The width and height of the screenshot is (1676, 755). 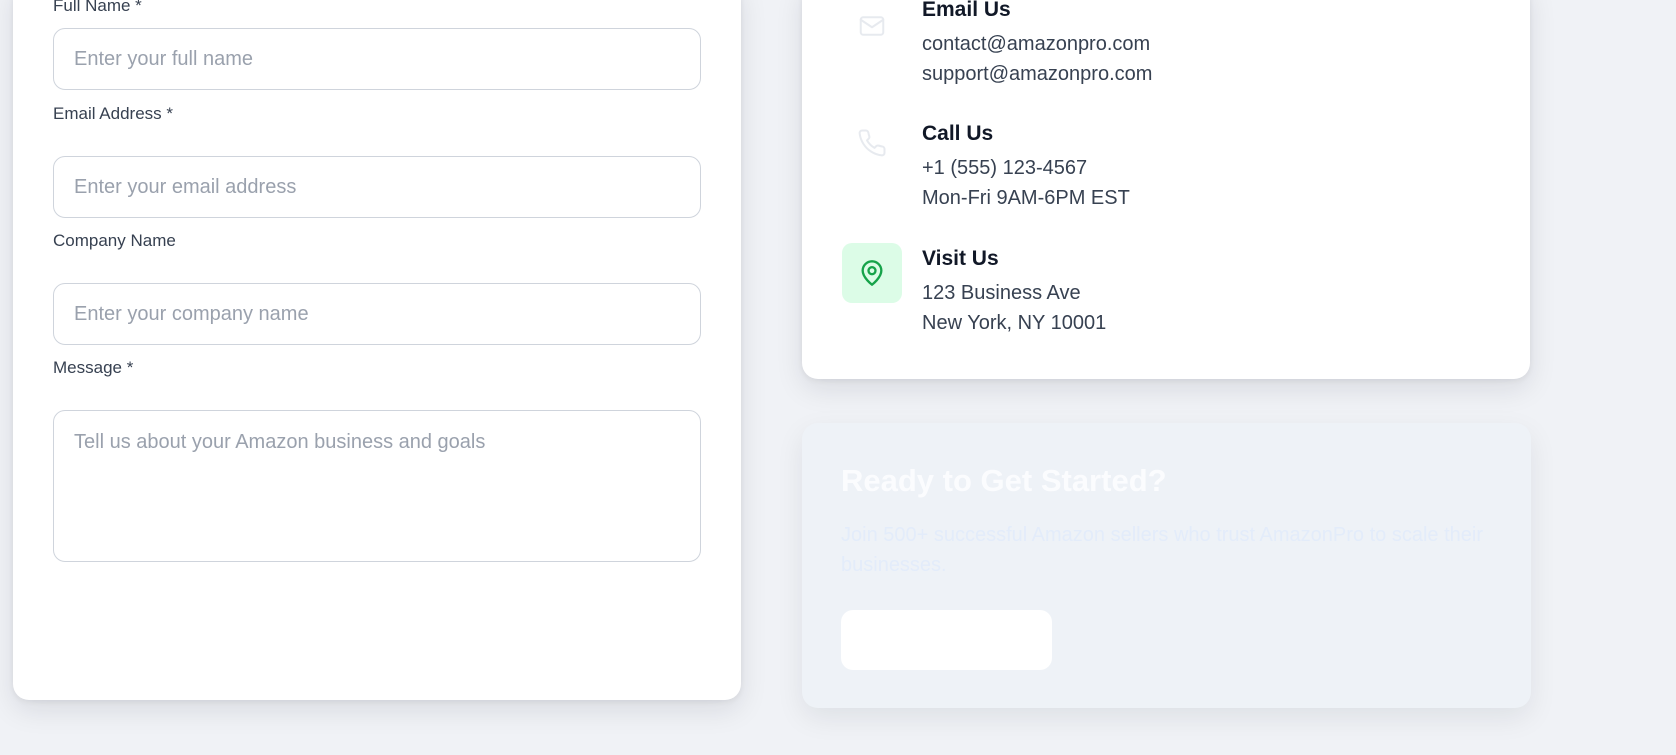 I want to click on message-label: Message *, so click(x=93, y=367).